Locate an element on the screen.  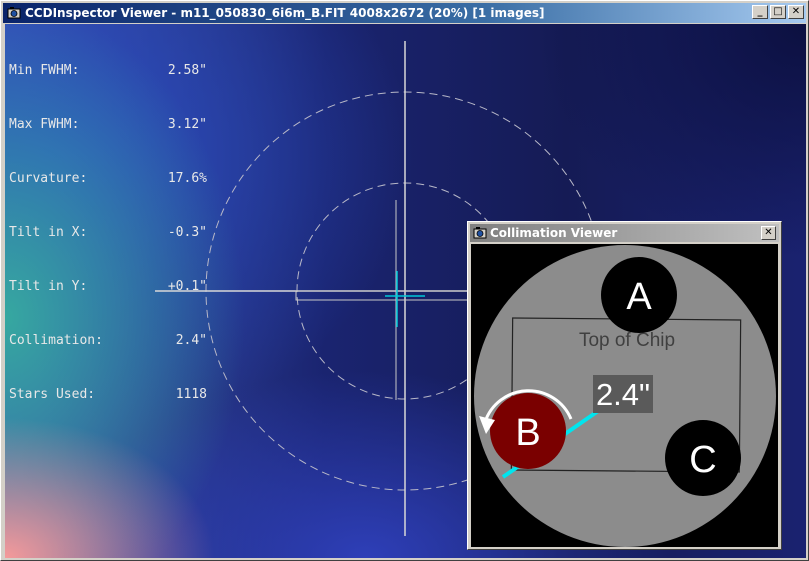
stat-row-max-fwhm: Max FWHM: 3.12" is located at coordinates (108, 124).